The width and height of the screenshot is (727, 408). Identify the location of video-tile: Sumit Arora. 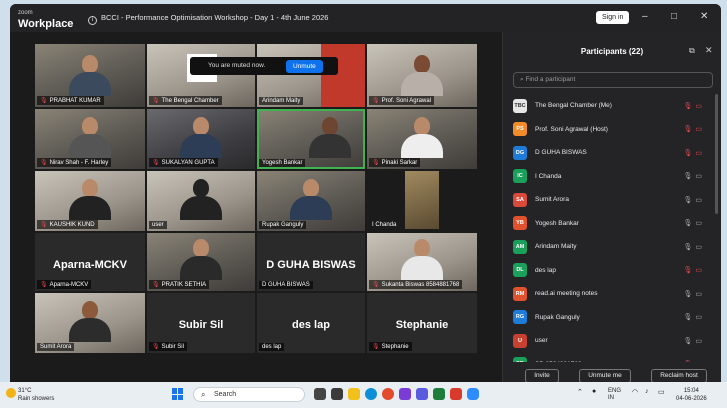
(90, 323).